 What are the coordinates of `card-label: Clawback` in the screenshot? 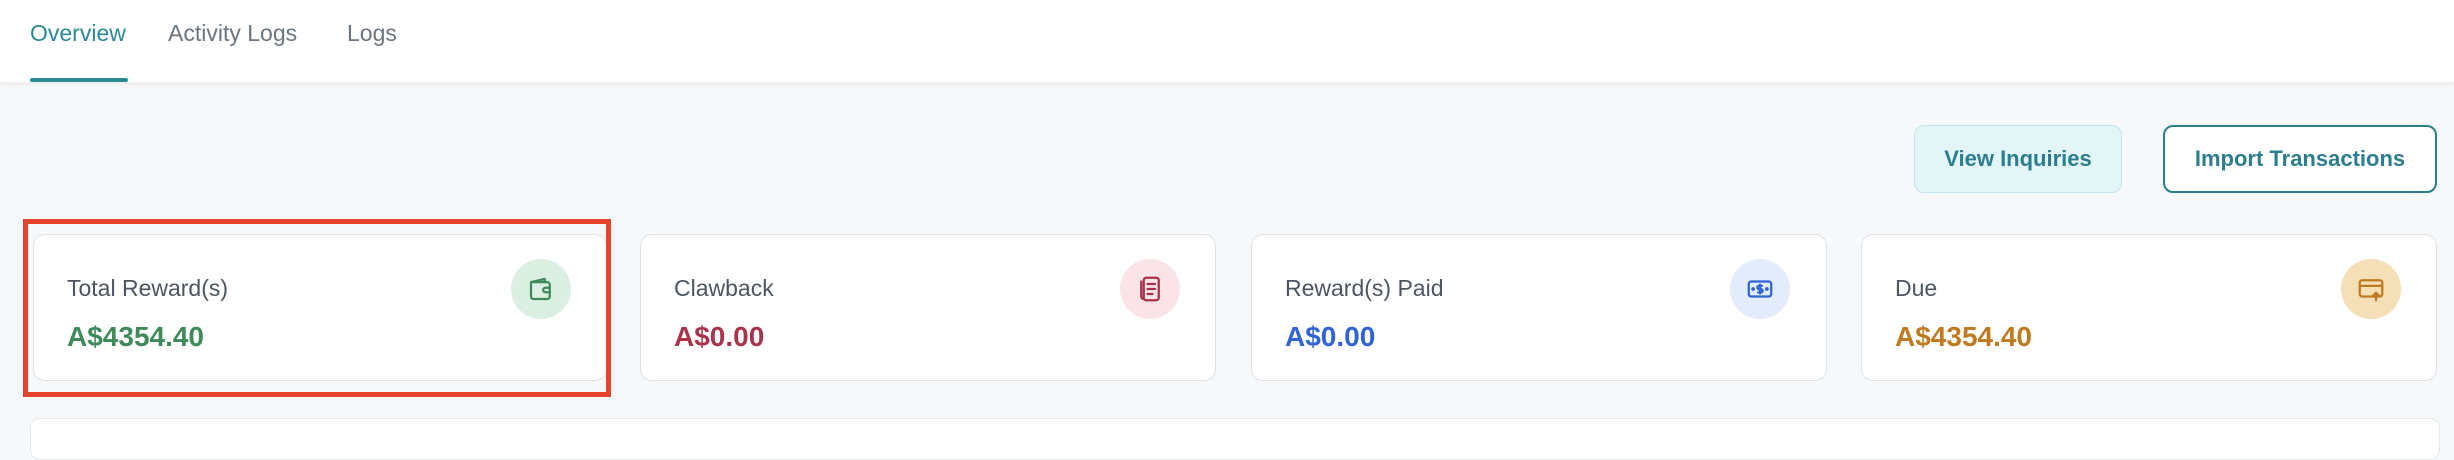 It's located at (724, 288).